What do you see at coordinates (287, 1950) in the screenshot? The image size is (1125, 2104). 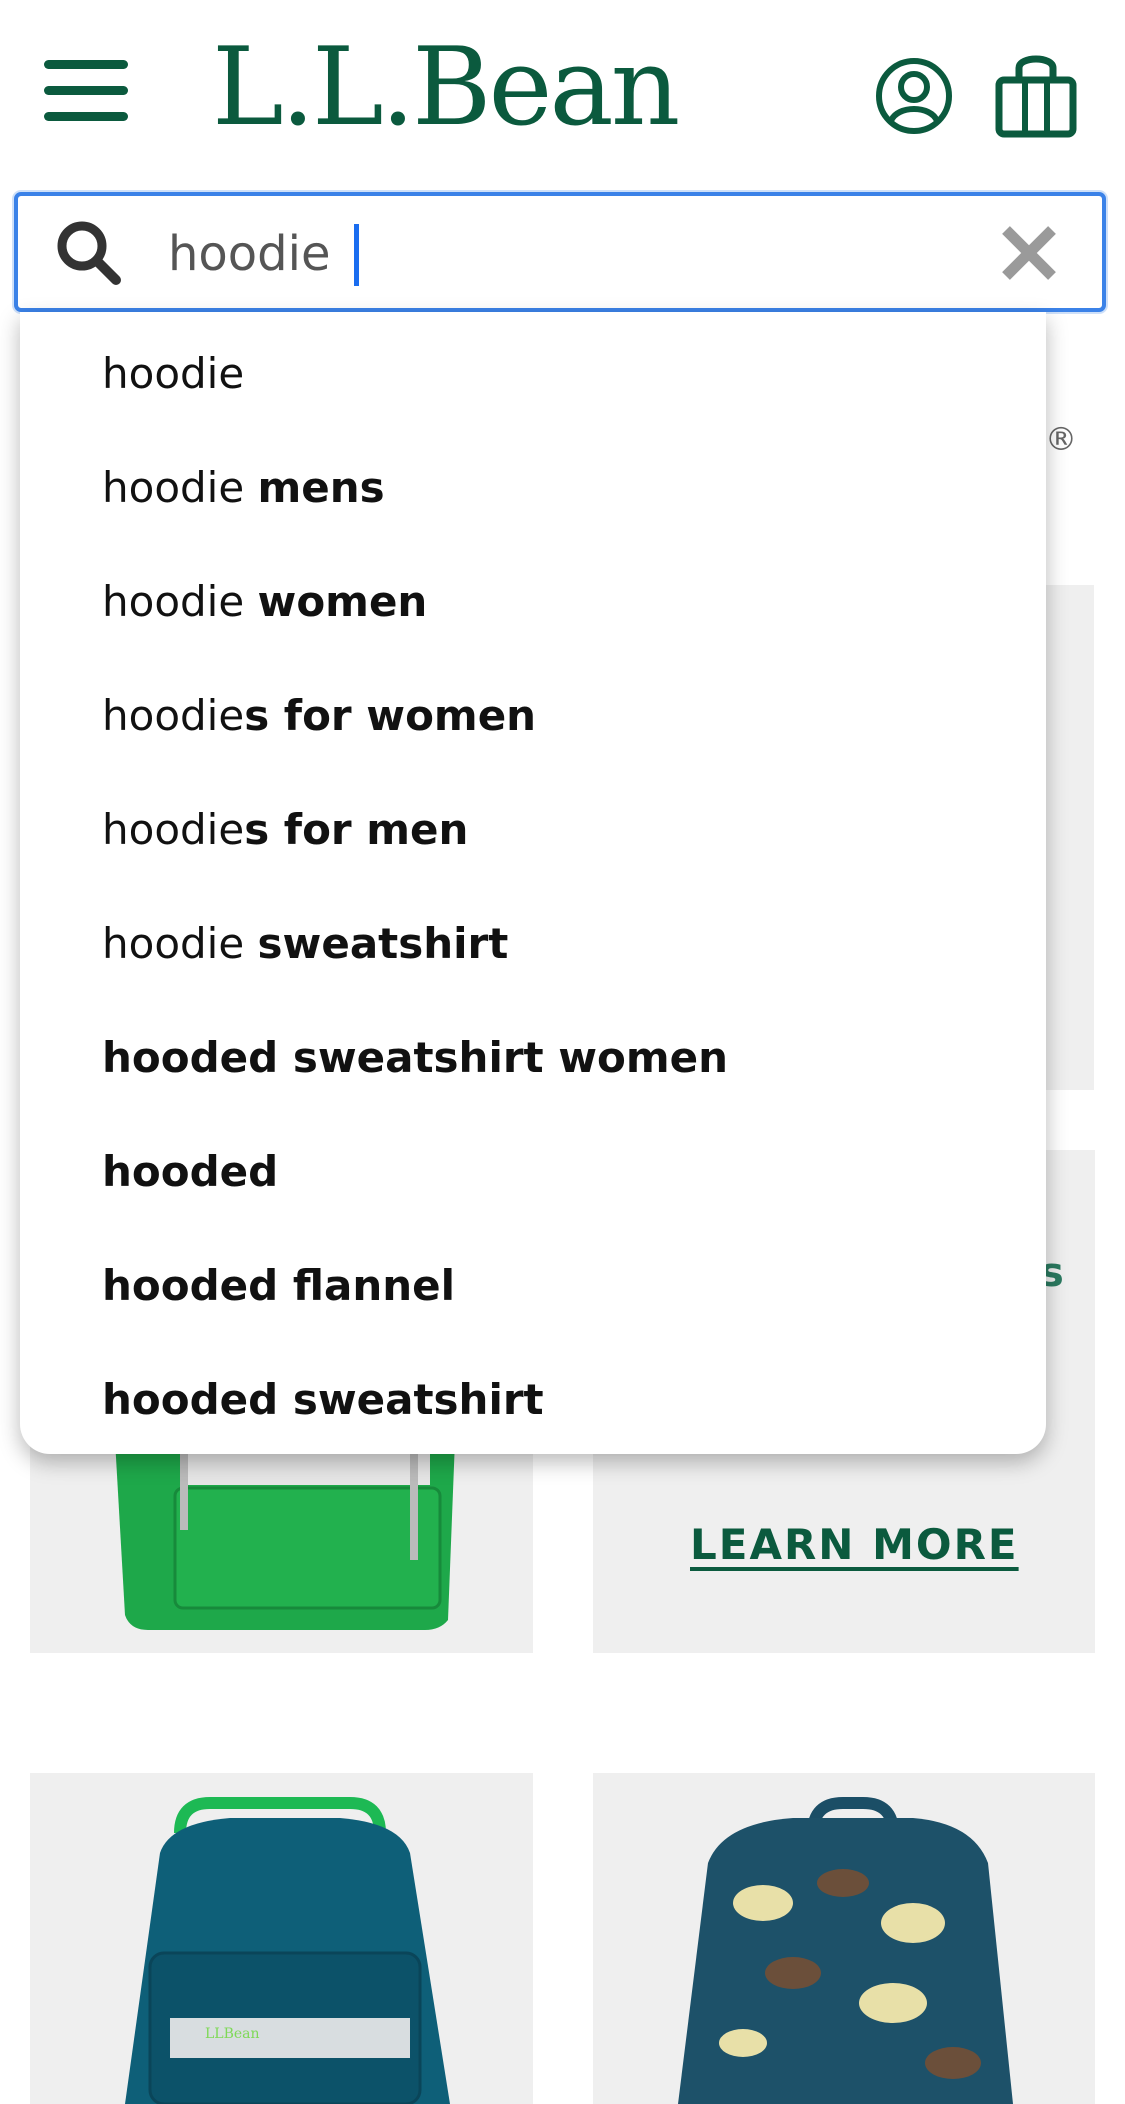 I see `backpack-image: LLBean` at bounding box center [287, 1950].